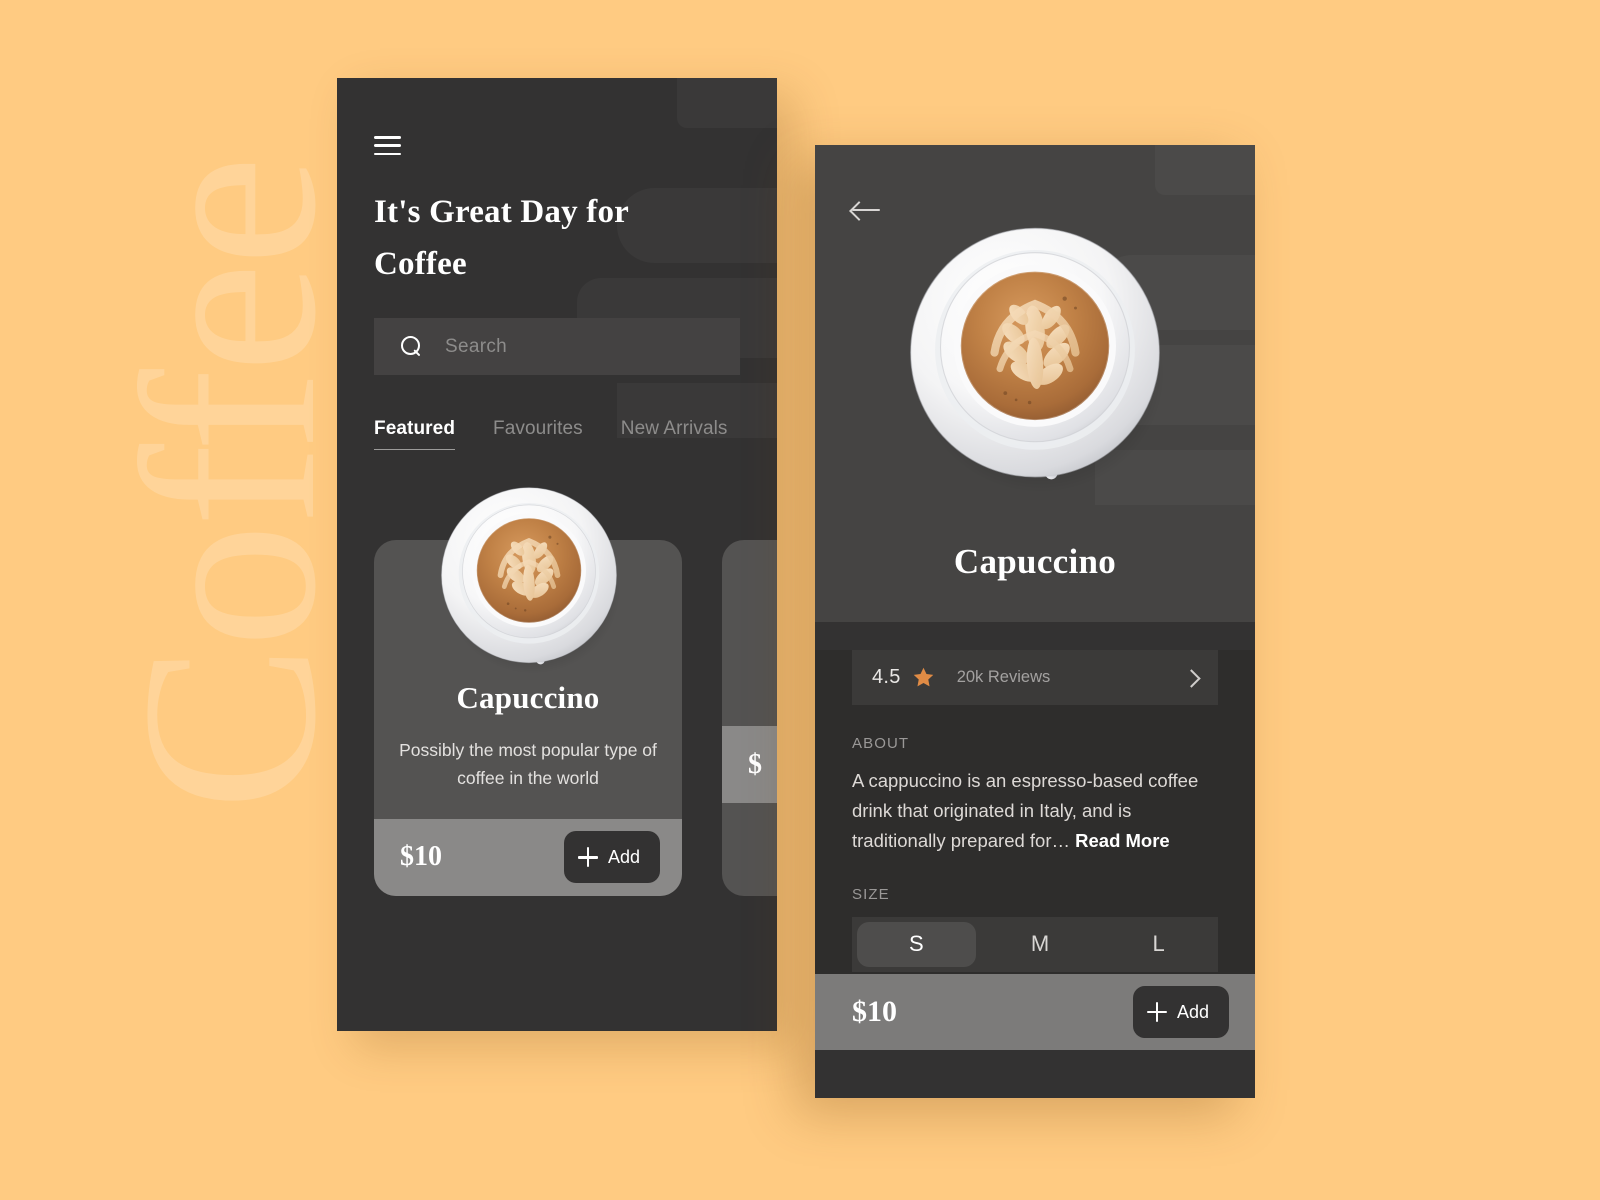 The image size is (1600, 1200). Describe the element at coordinates (916, 944) in the screenshot. I see `size-option-s: S` at that location.